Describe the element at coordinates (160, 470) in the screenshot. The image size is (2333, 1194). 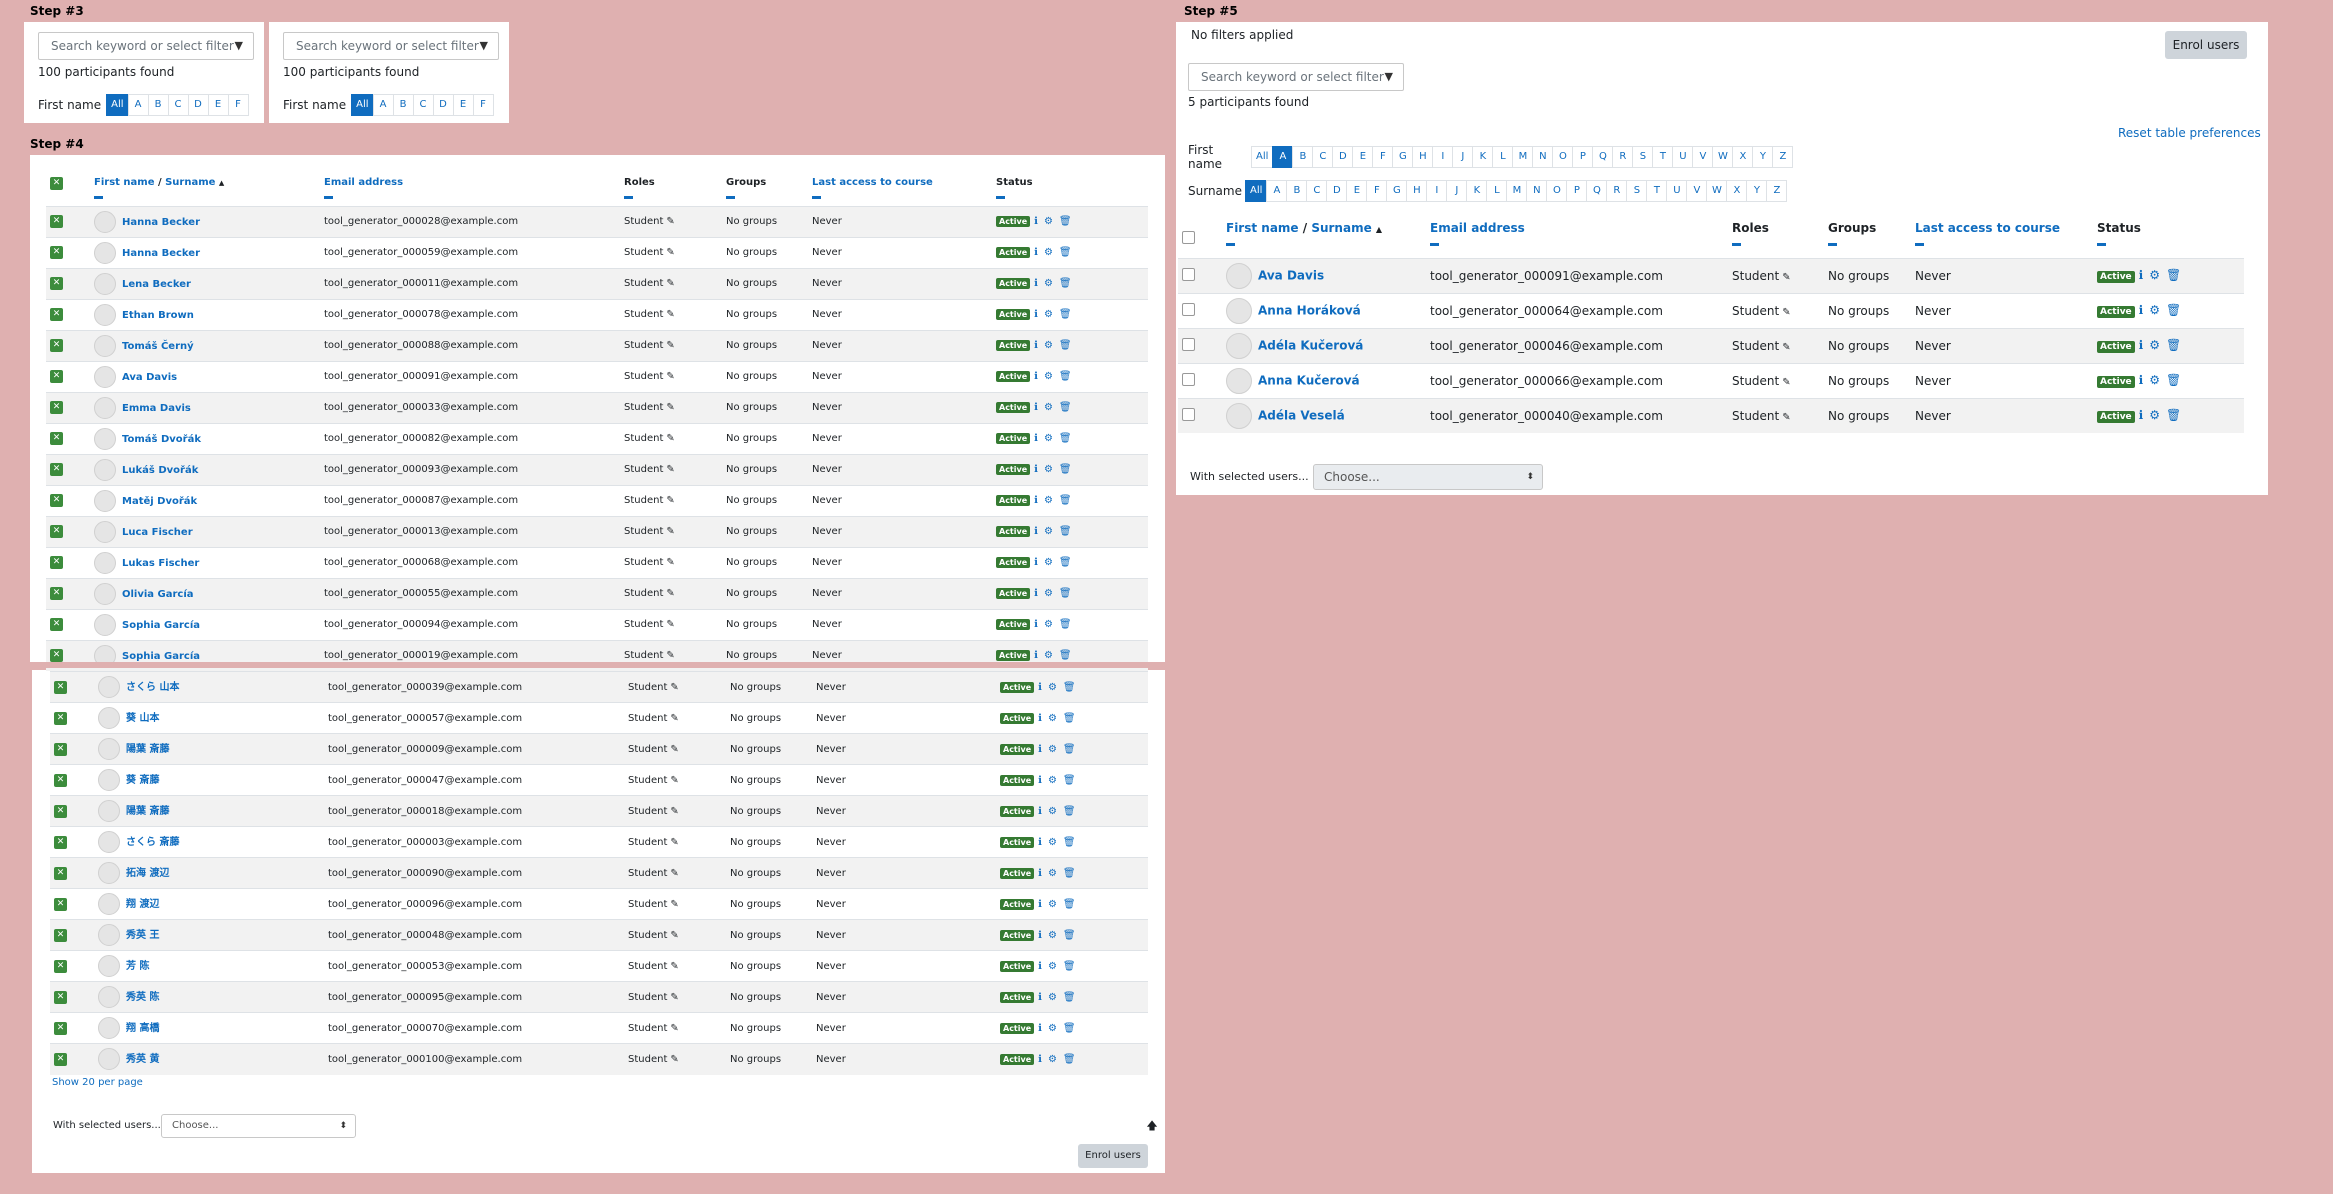
I see `participant-name-link: Lukáš Dvořák` at that location.